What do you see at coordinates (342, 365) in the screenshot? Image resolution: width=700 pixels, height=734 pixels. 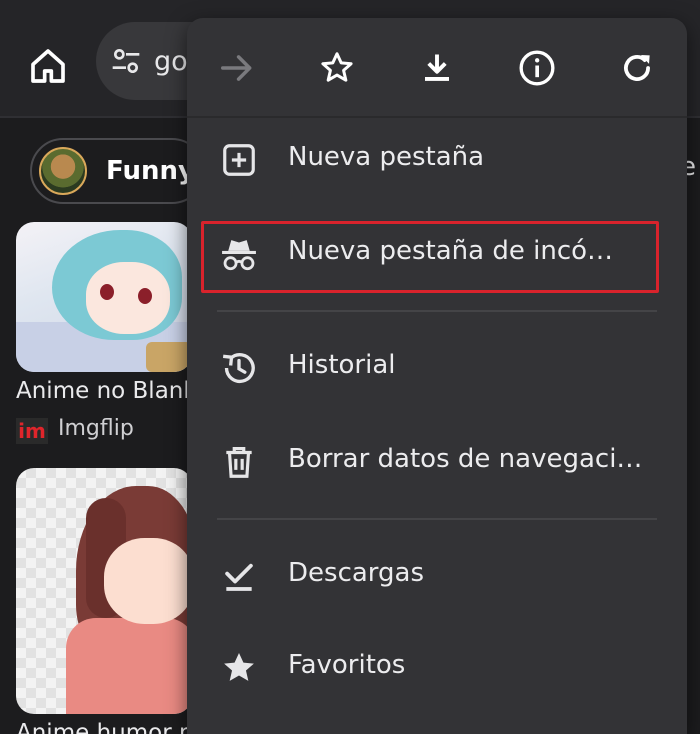 I see `menu-item-label: Historial` at bounding box center [342, 365].